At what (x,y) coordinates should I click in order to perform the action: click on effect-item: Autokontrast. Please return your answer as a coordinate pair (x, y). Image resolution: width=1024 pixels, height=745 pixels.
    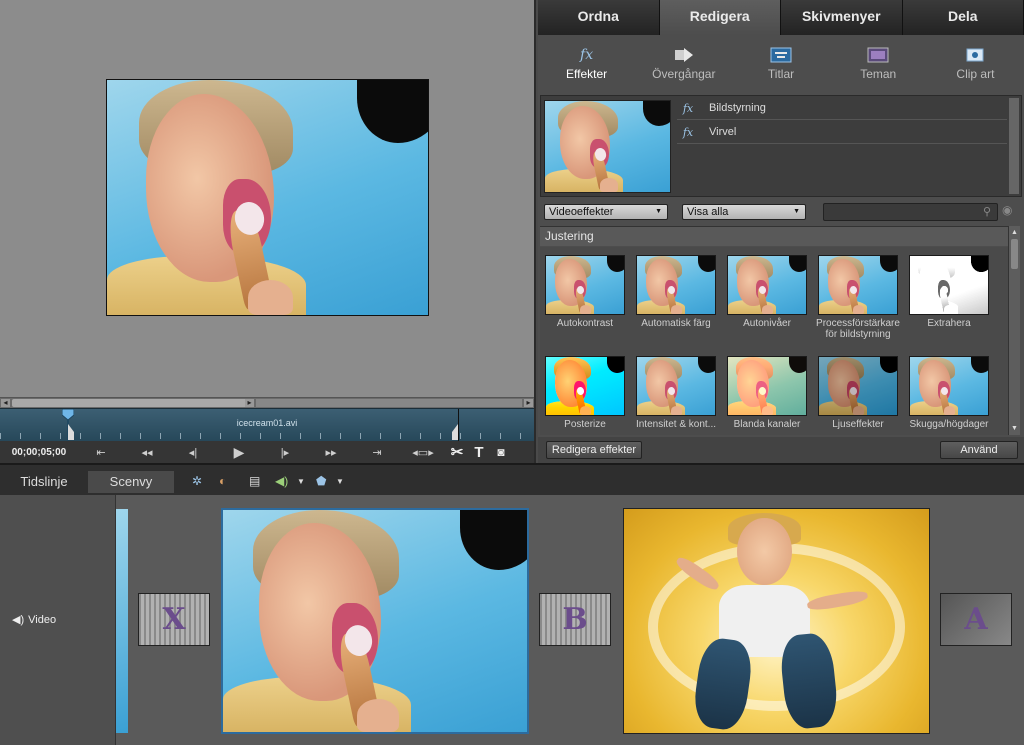
    Looking at the image, I should click on (586, 304).